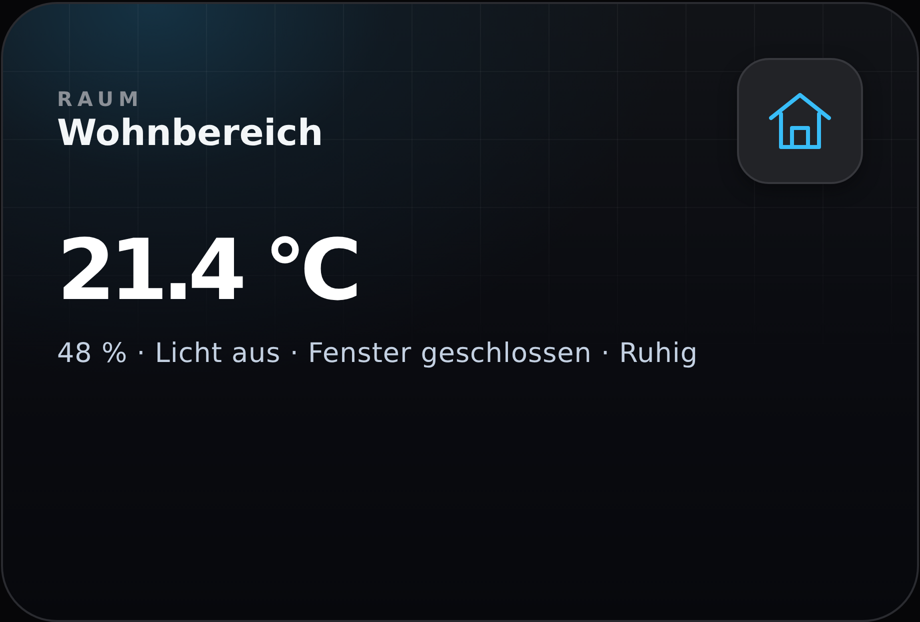  I want to click on room-name: Wohnbereich, so click(190, 134).